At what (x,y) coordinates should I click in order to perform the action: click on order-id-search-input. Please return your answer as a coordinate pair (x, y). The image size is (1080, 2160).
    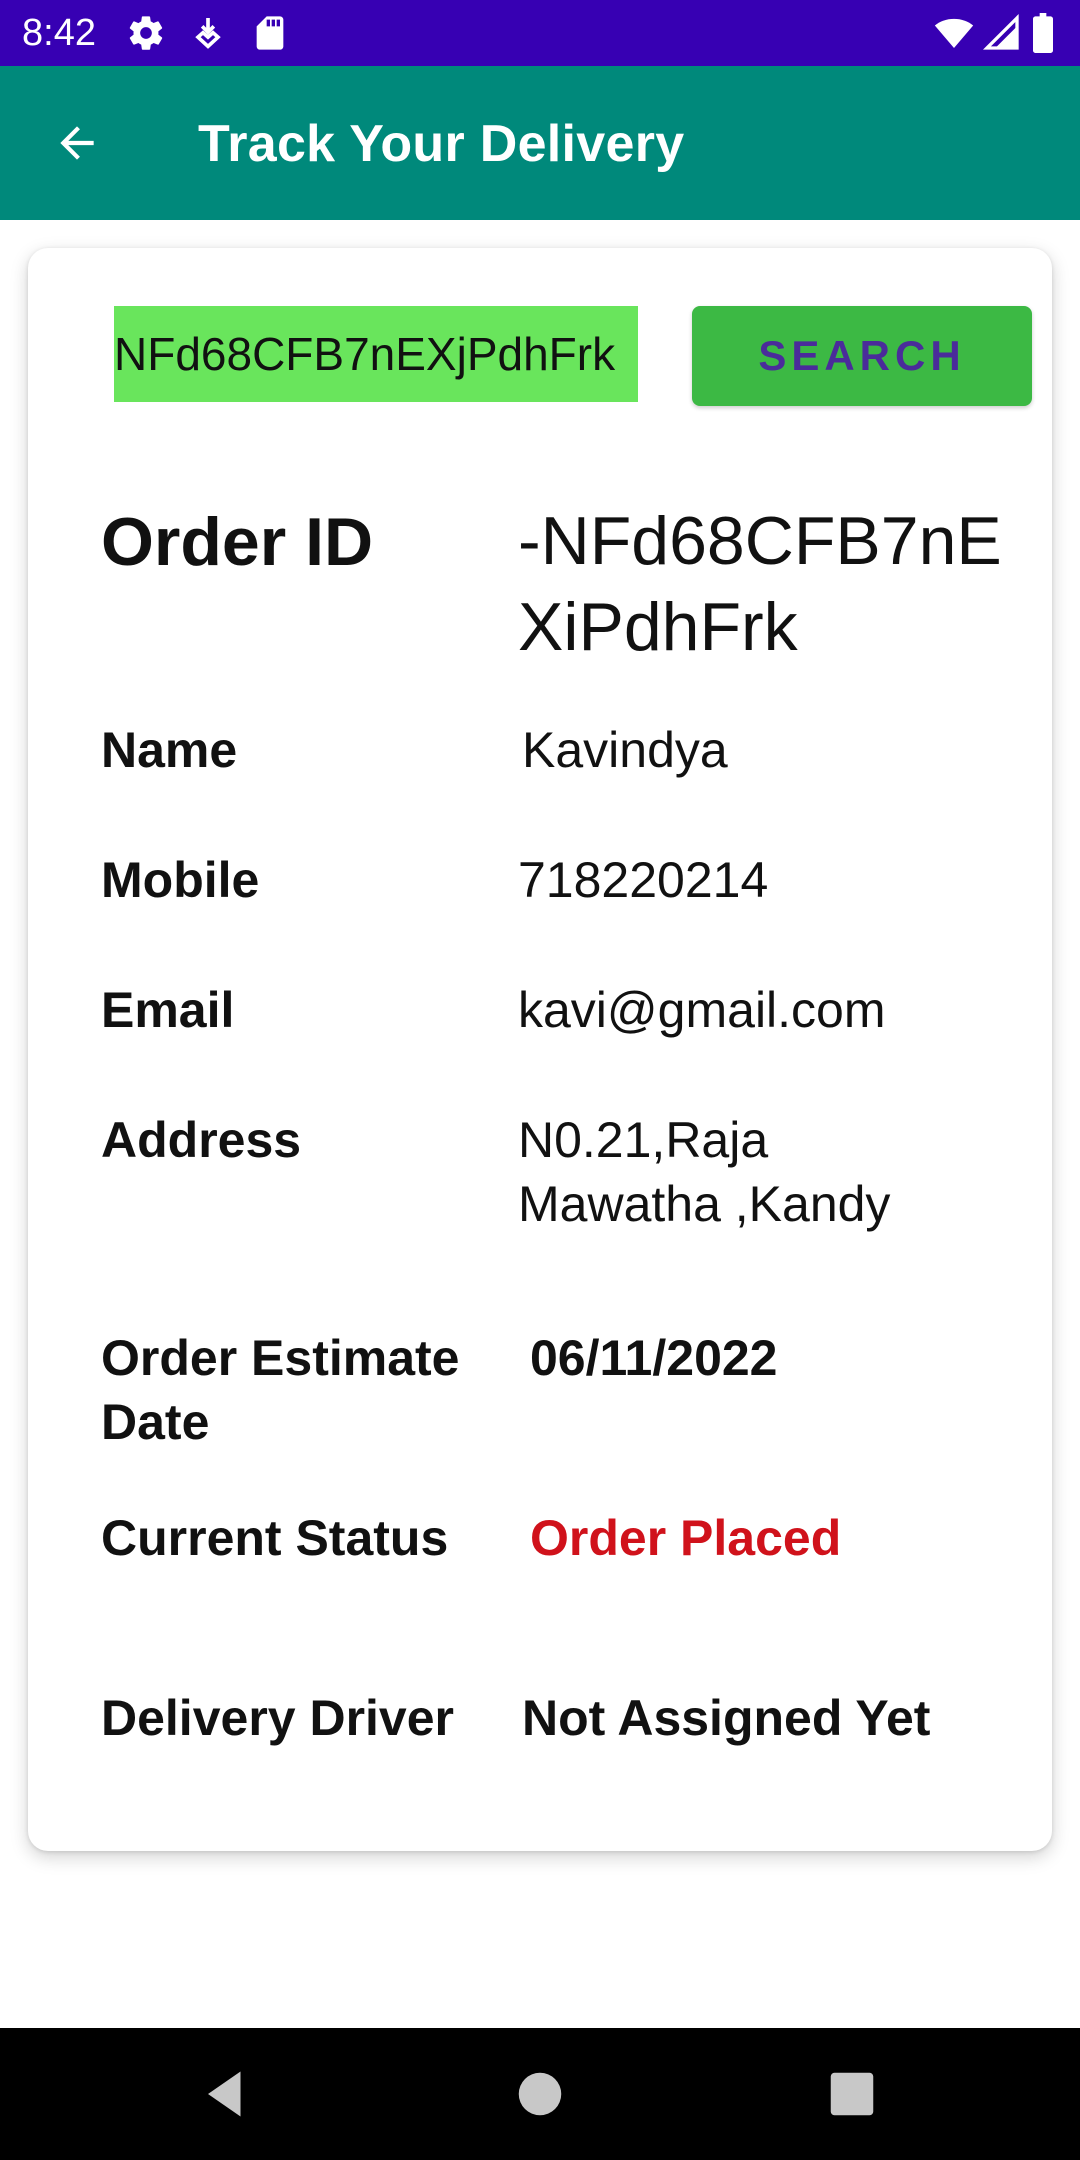
    Looking at the image, I should click on (376, 354).